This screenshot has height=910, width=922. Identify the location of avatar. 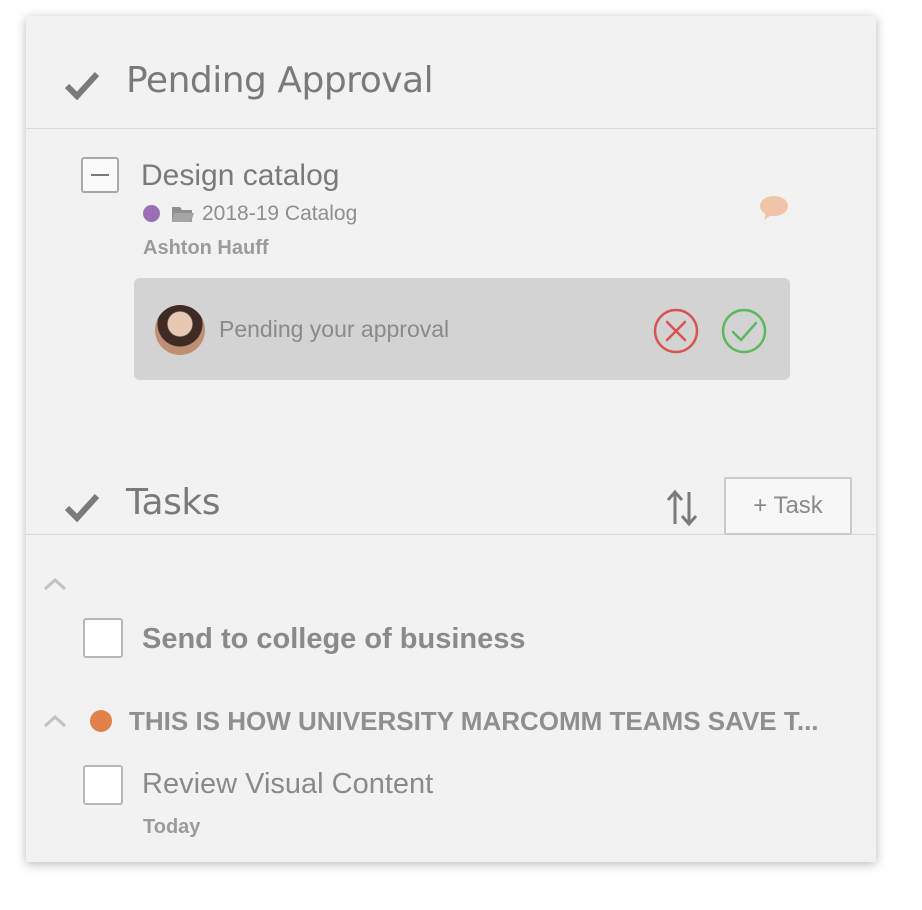
(180, 330).